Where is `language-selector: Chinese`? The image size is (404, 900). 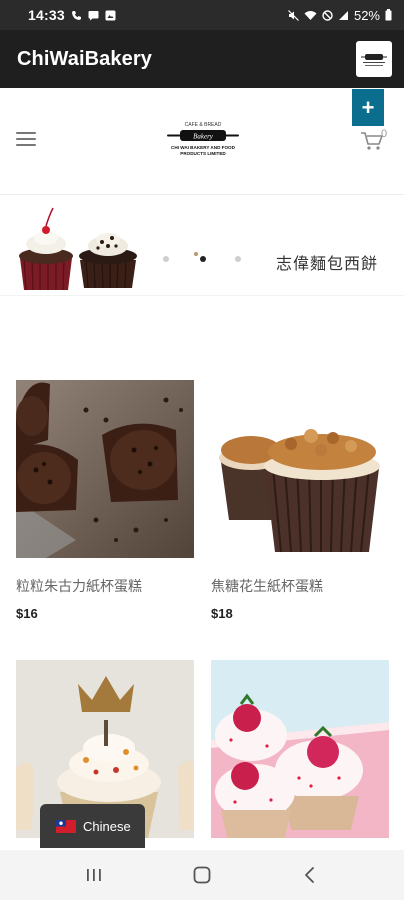
language-selector: Chinese is located at coordinates (92, 826).